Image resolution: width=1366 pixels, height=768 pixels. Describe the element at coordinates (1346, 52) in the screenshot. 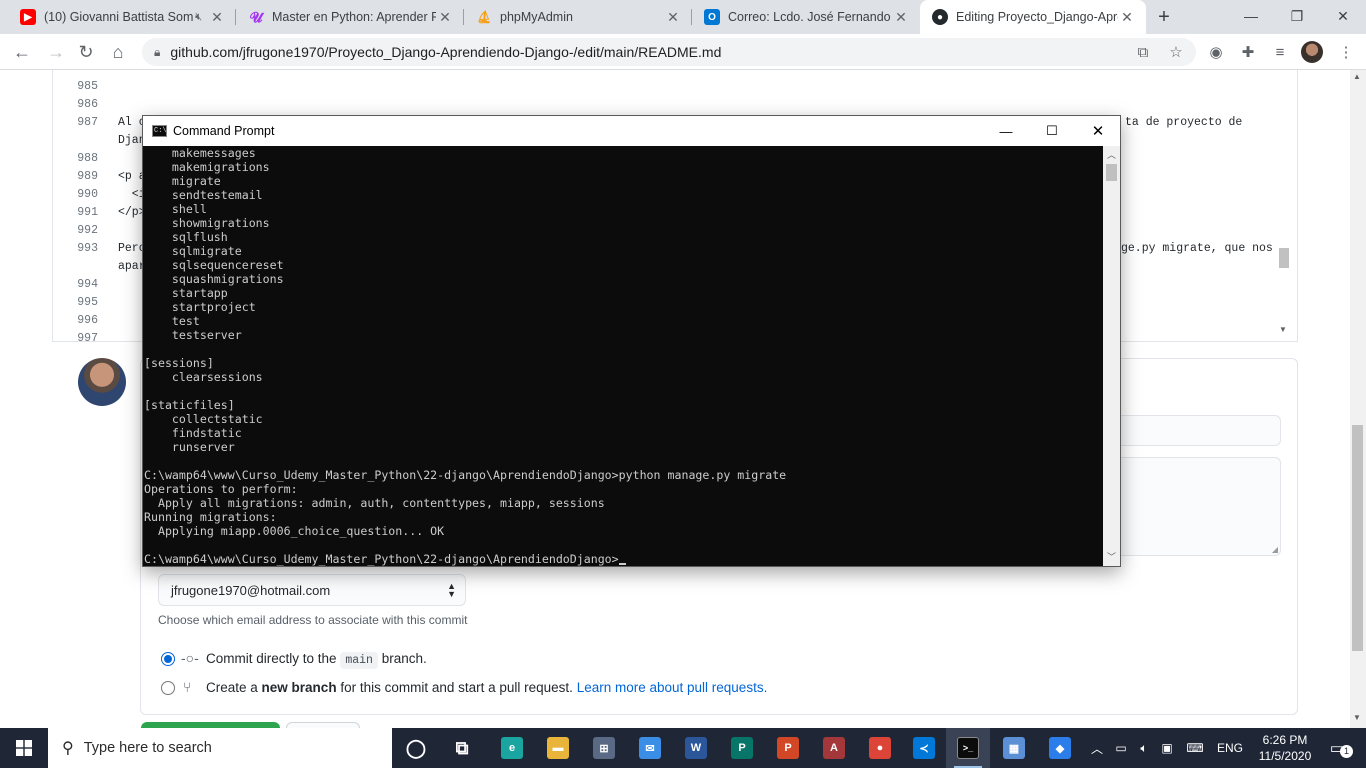

I see `menu-dots-icon: ⋮` at that location.